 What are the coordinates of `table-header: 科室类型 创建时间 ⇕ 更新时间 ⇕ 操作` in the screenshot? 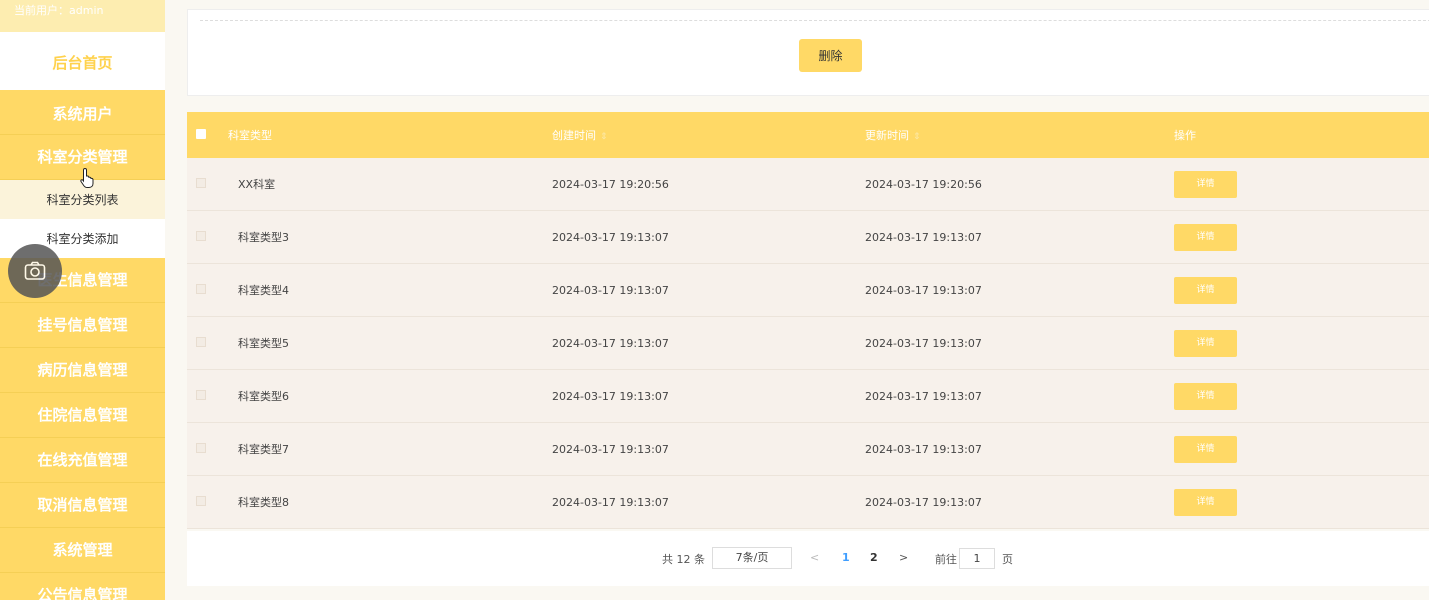 It's located at (808, 135).